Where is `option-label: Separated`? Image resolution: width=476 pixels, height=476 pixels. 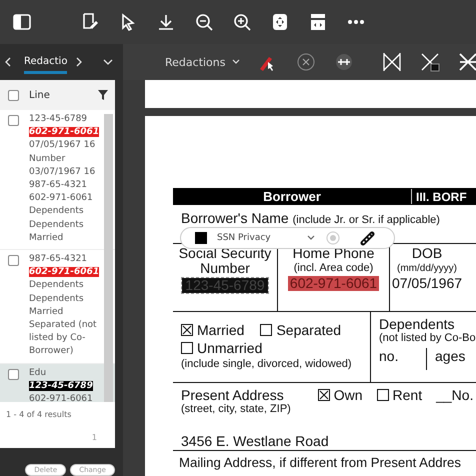
option-label: Separated is located at coordinates (309, 330).